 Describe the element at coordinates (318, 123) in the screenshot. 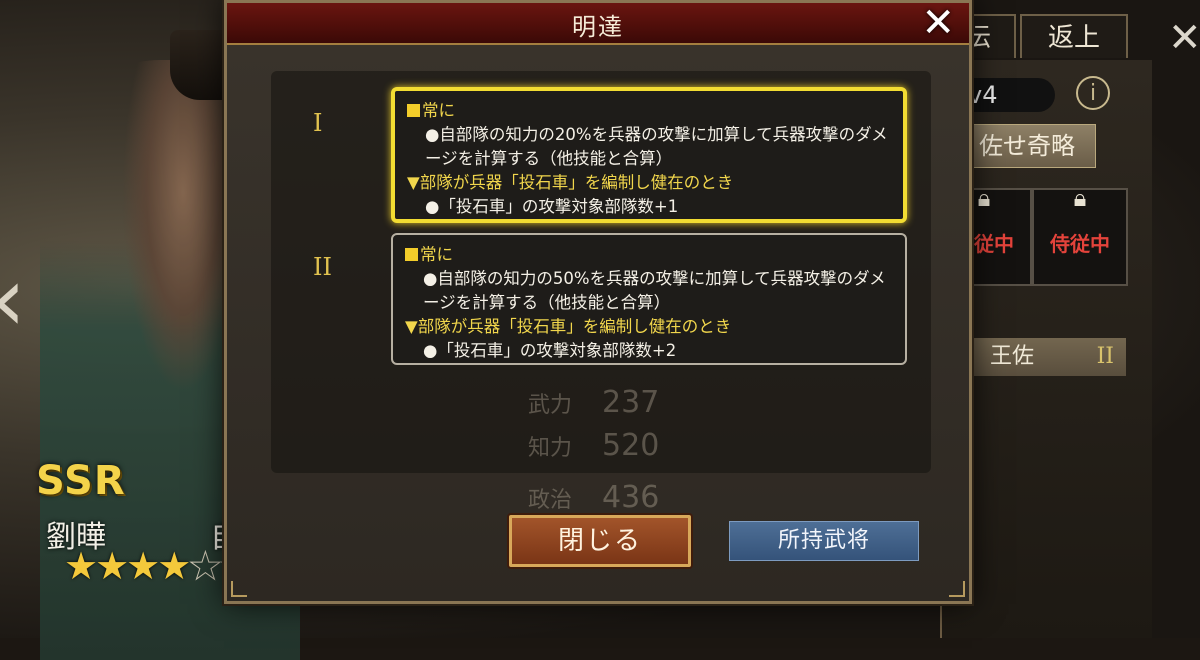

I see `skill-rank-label: I` at that location.